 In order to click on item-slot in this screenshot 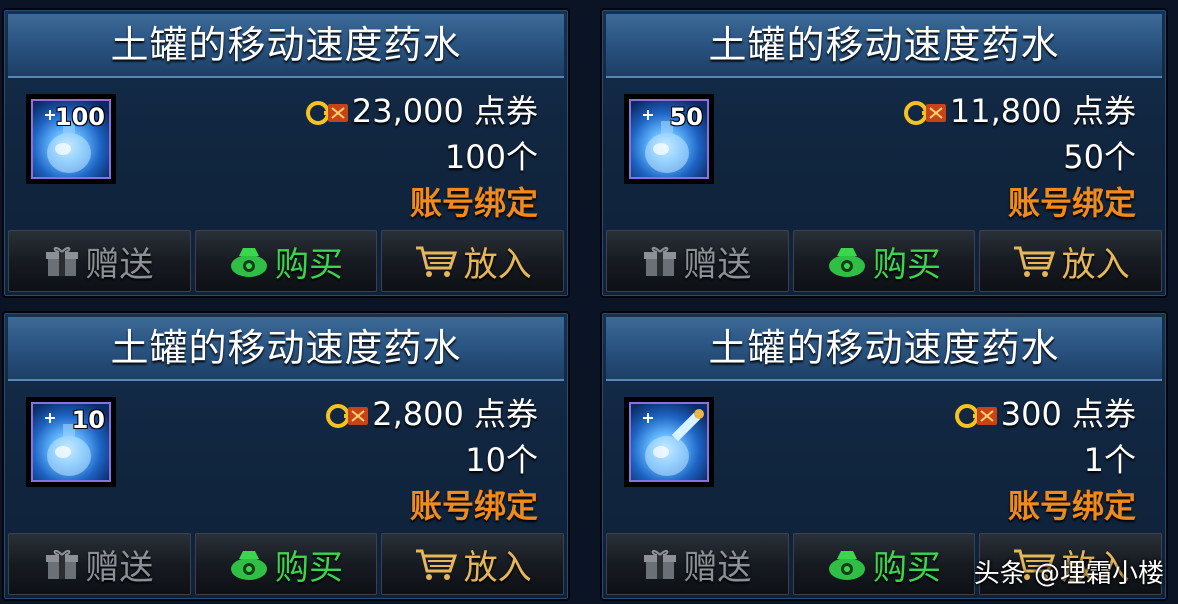, I will do `click(669, 442)`.